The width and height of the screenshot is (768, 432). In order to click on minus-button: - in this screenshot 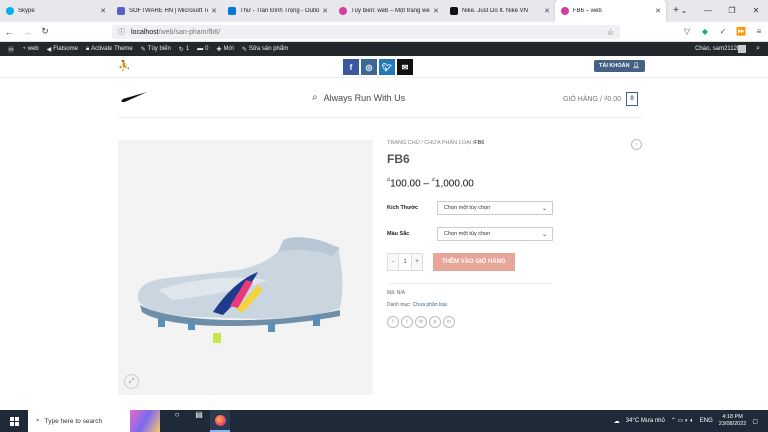, I will do `click(393, 262)`.